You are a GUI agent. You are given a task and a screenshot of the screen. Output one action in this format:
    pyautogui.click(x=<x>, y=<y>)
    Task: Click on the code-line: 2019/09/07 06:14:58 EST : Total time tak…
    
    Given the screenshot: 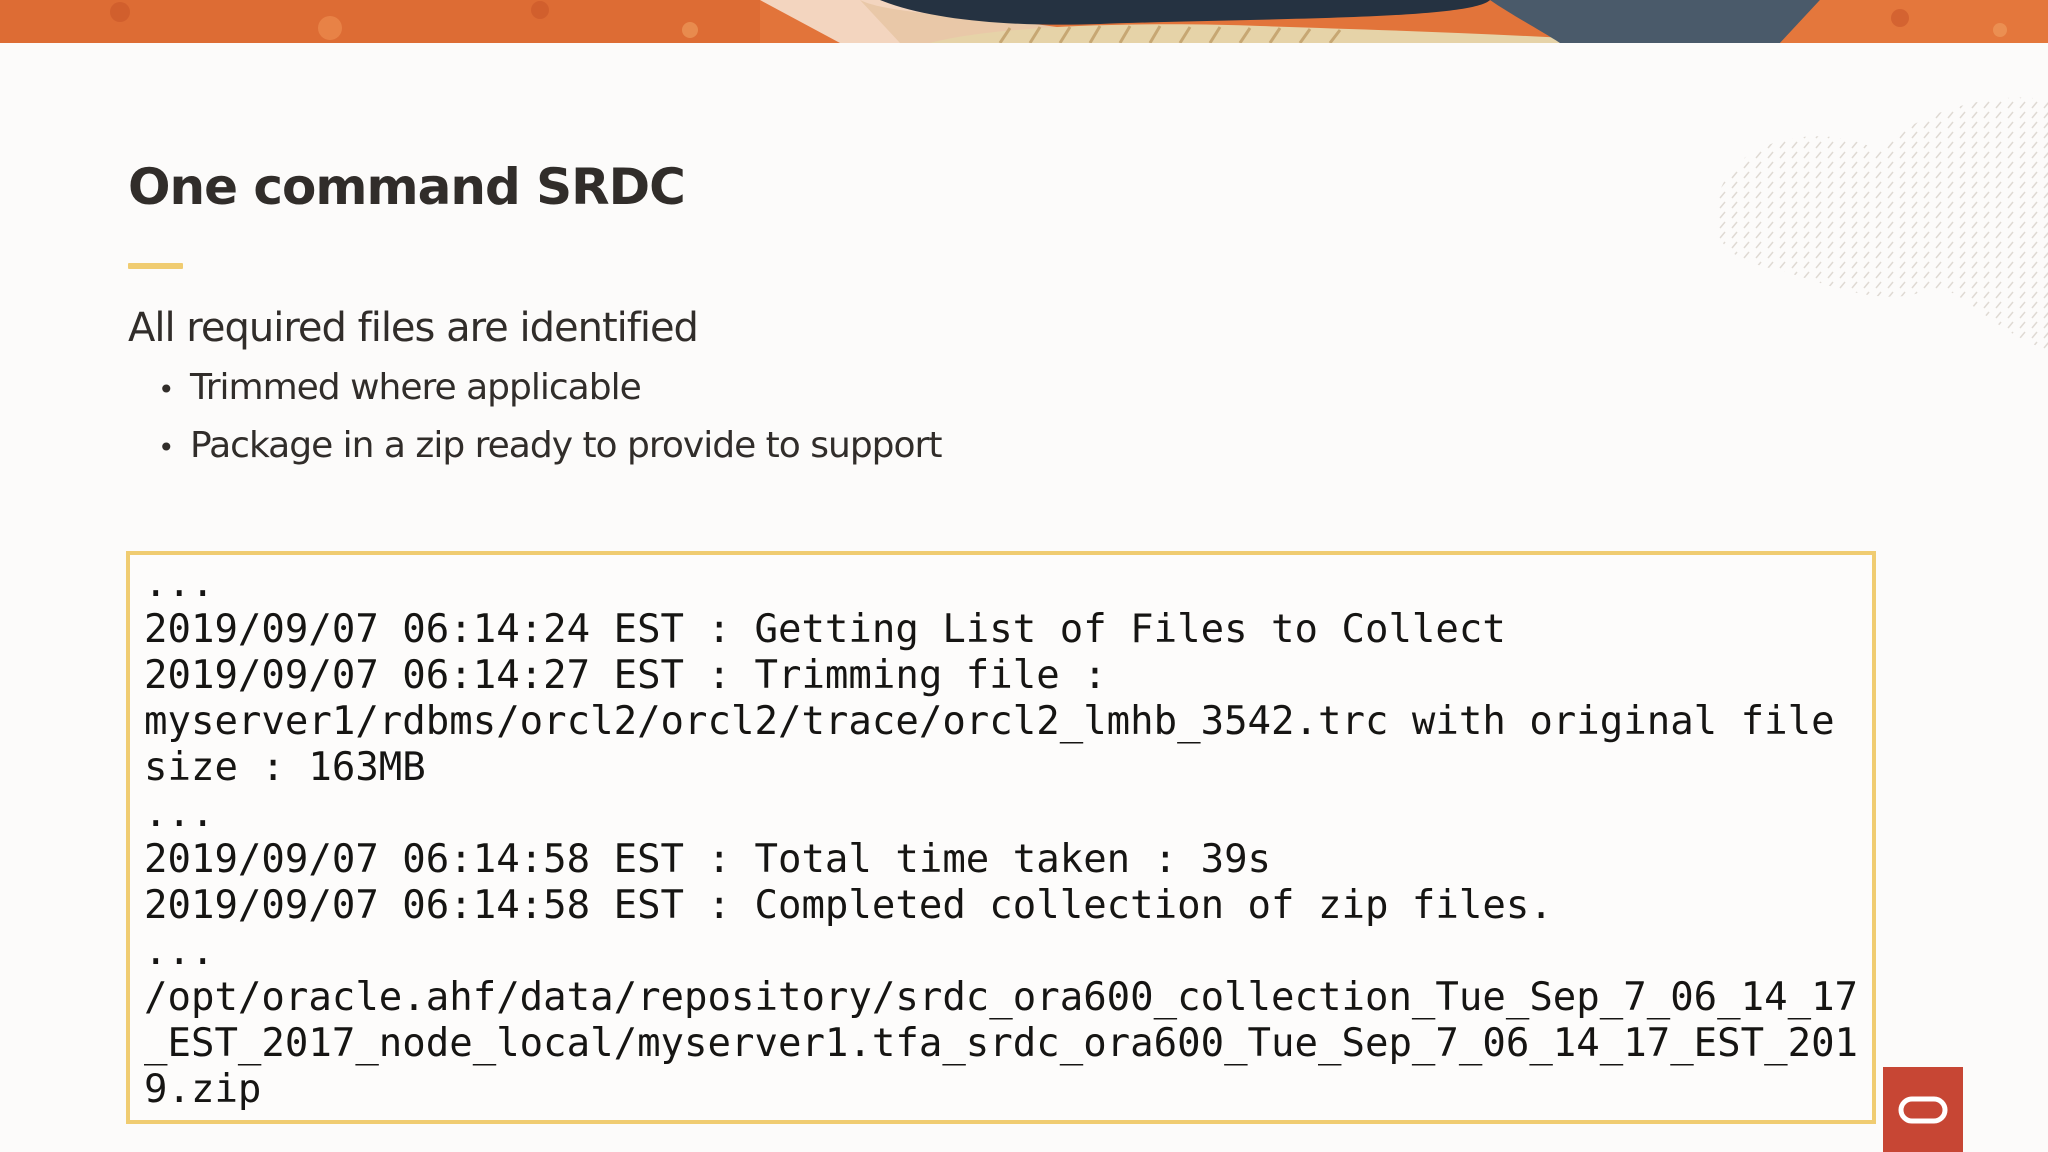 What is the action you would take?
    pyautogui.click(x=708, y=859)
    